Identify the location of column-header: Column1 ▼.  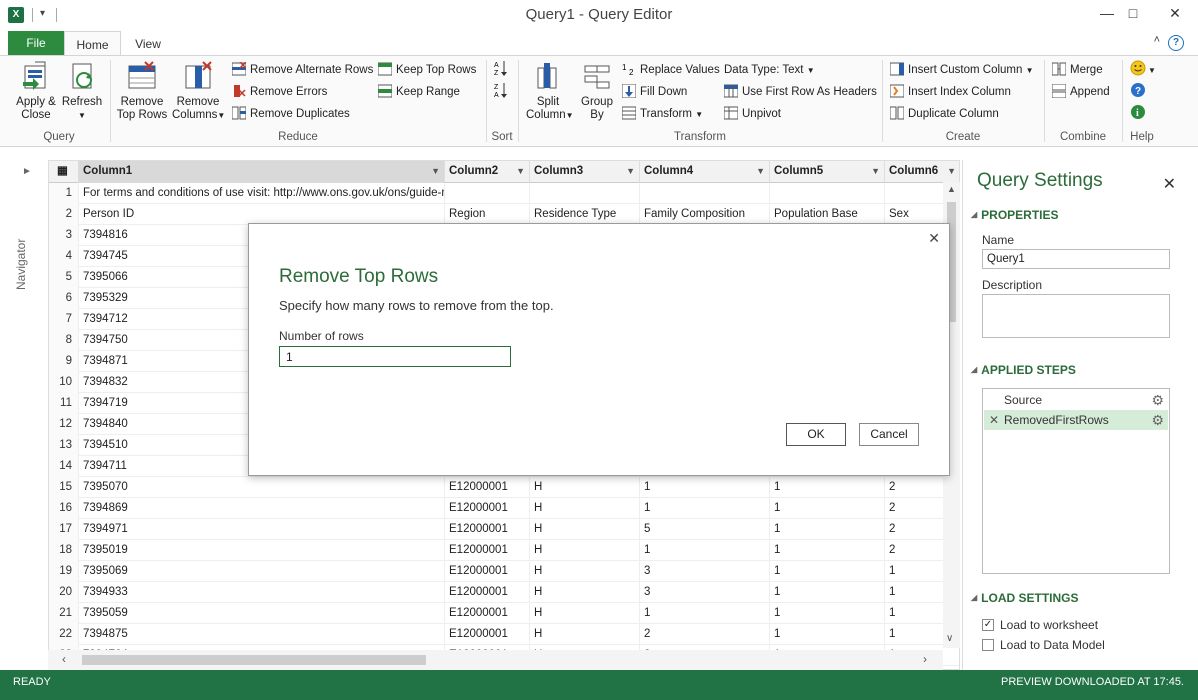
(262, 172).